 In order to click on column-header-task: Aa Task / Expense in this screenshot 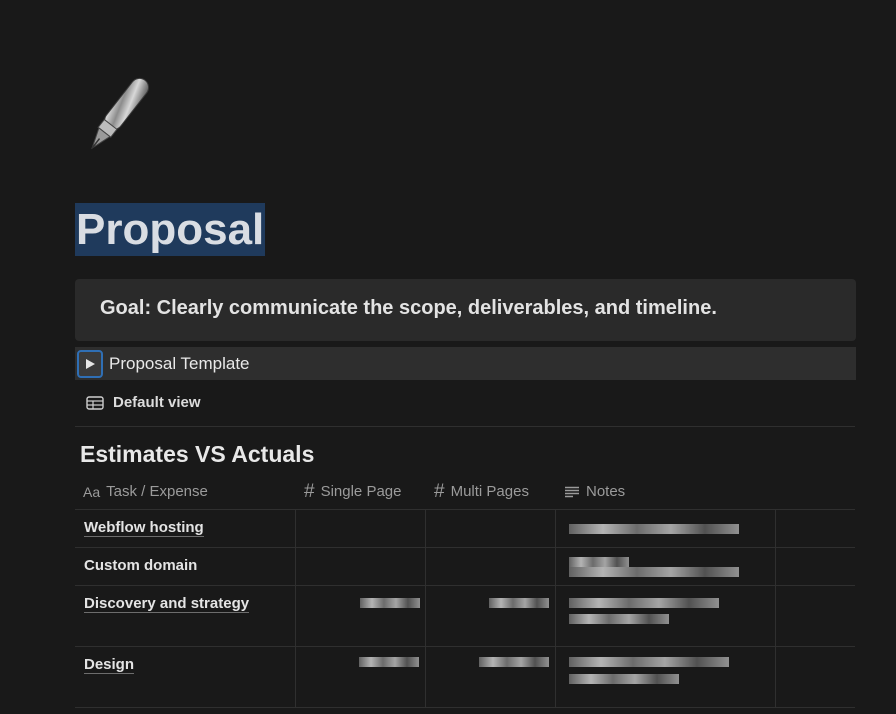, I will do `click(185, 491)`.